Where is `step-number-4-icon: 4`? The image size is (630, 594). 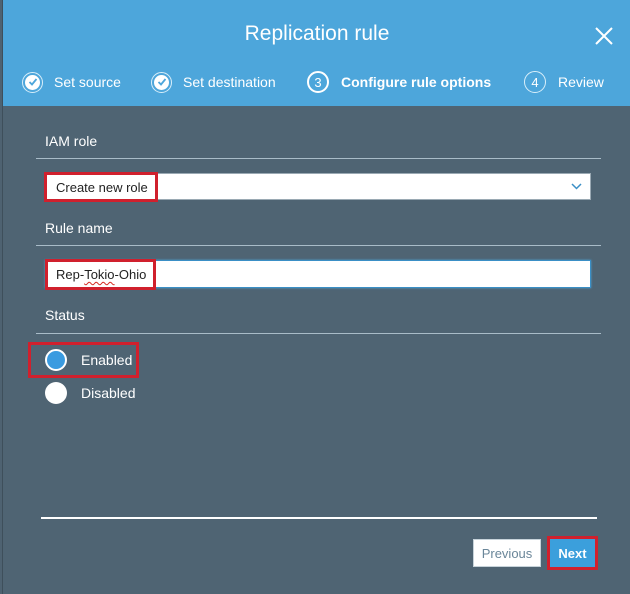
step-number-4-icon: 4 is located at coordinates (535, 82).